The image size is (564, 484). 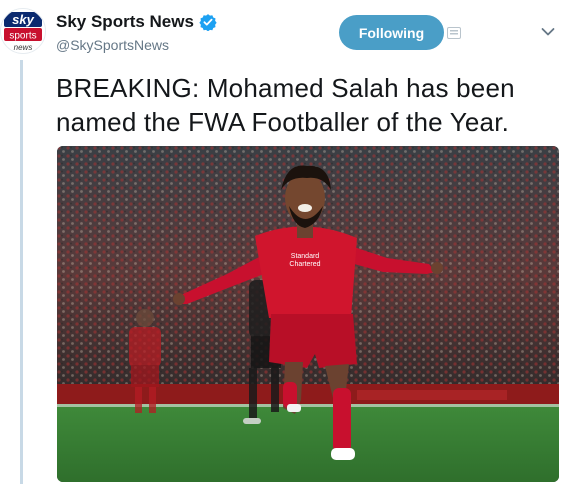 I want to click on account-name-row: Sky Sports News, so click(x=136, y=22).